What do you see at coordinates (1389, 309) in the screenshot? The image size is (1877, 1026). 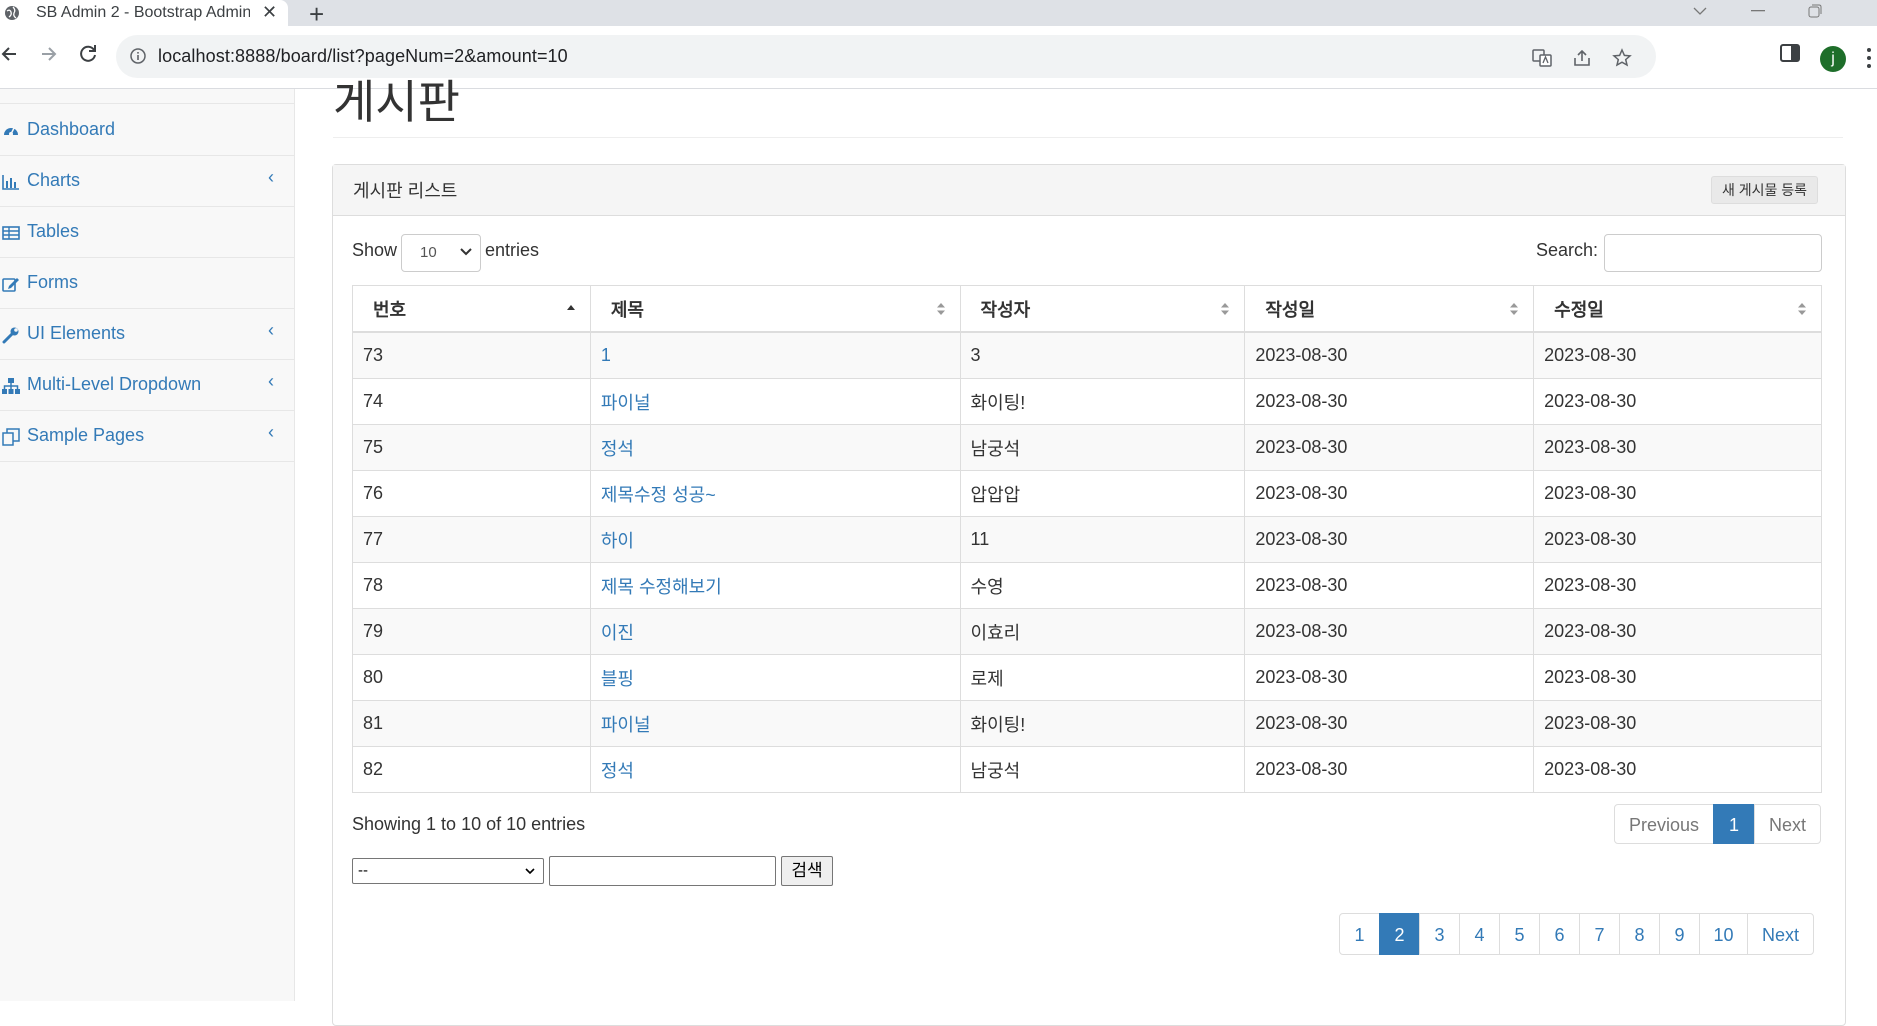 I see `column-header-regdate: 작성일` at bounding box center [1389, 309].